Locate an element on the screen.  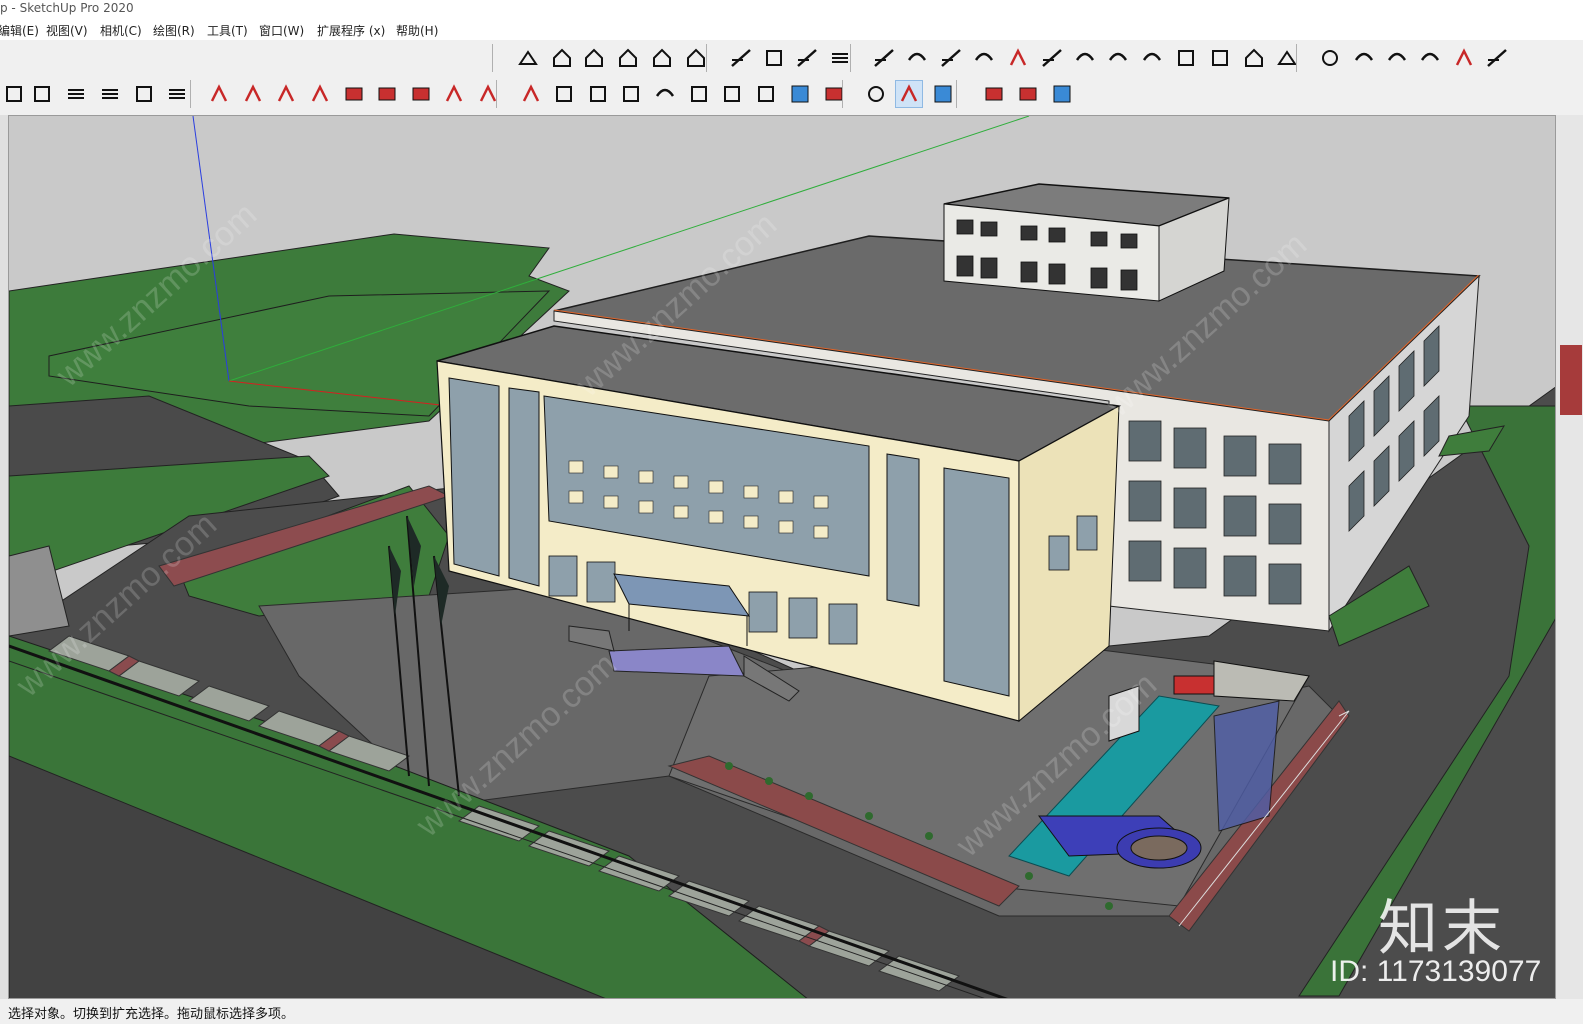
pen-icon is located at coordinates (253, 94).